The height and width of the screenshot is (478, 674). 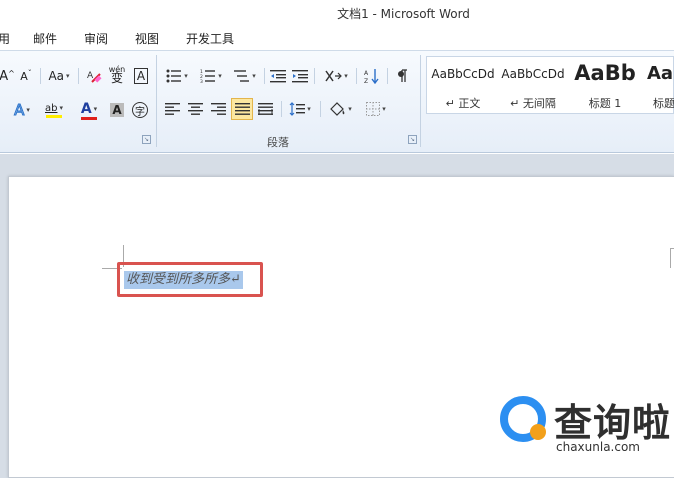 I want to click on align-right-icon, so click(x=218, y=109).